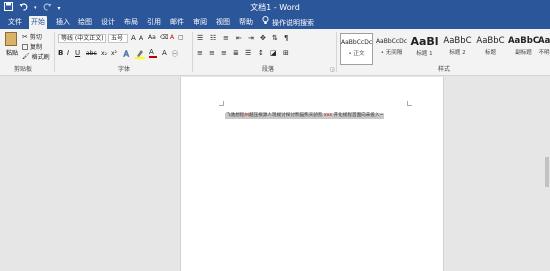 The image size is (550, 271). I want to click on phonetic-guide-icon: A, so click(172, 37).